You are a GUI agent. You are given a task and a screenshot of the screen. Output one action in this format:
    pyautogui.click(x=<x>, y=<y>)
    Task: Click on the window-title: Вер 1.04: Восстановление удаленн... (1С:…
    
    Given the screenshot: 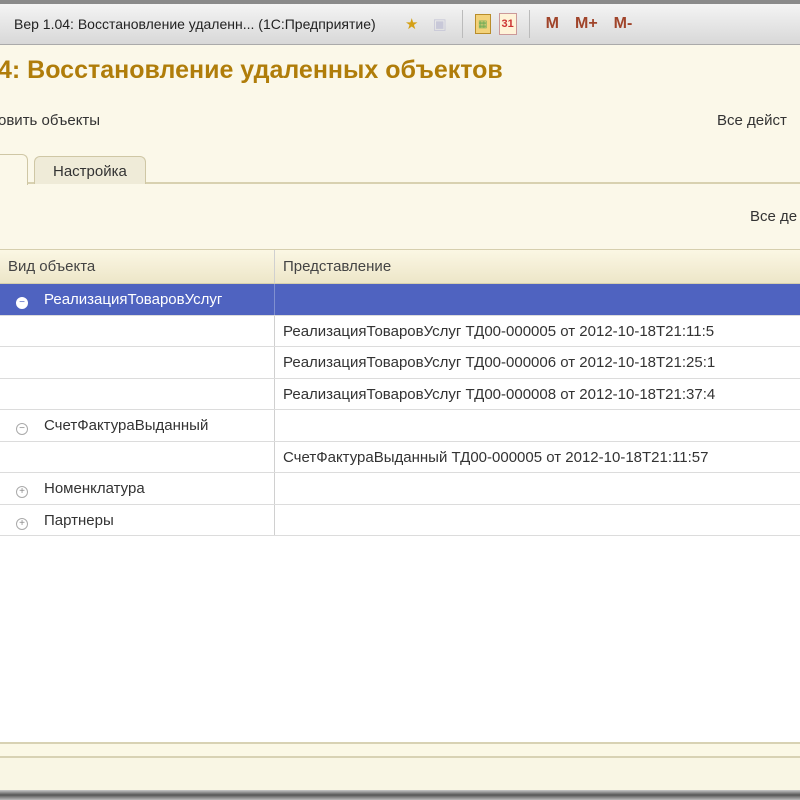 What is the action you would take?
    pyautogui.click(x=195, y=24)
    